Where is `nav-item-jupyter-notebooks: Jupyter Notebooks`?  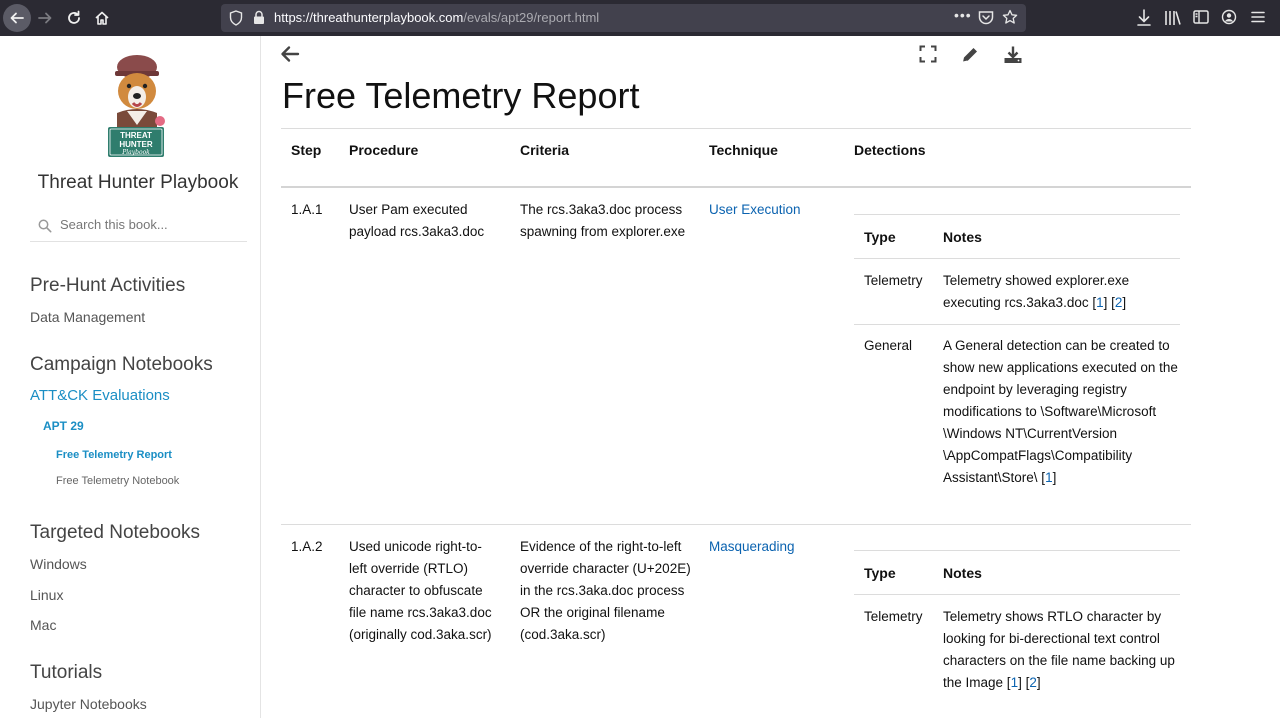
nav-item-jupyter-notebooks: Jupyter Notebooks is located at coordinates (88, 704).